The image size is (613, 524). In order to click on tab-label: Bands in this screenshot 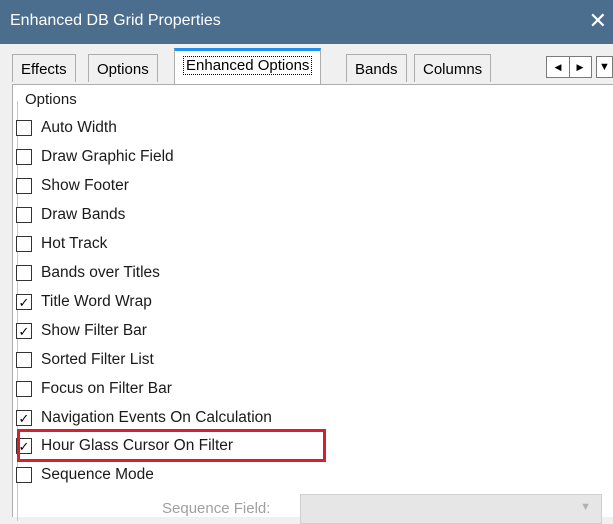, I will do `click(376, 69)`.